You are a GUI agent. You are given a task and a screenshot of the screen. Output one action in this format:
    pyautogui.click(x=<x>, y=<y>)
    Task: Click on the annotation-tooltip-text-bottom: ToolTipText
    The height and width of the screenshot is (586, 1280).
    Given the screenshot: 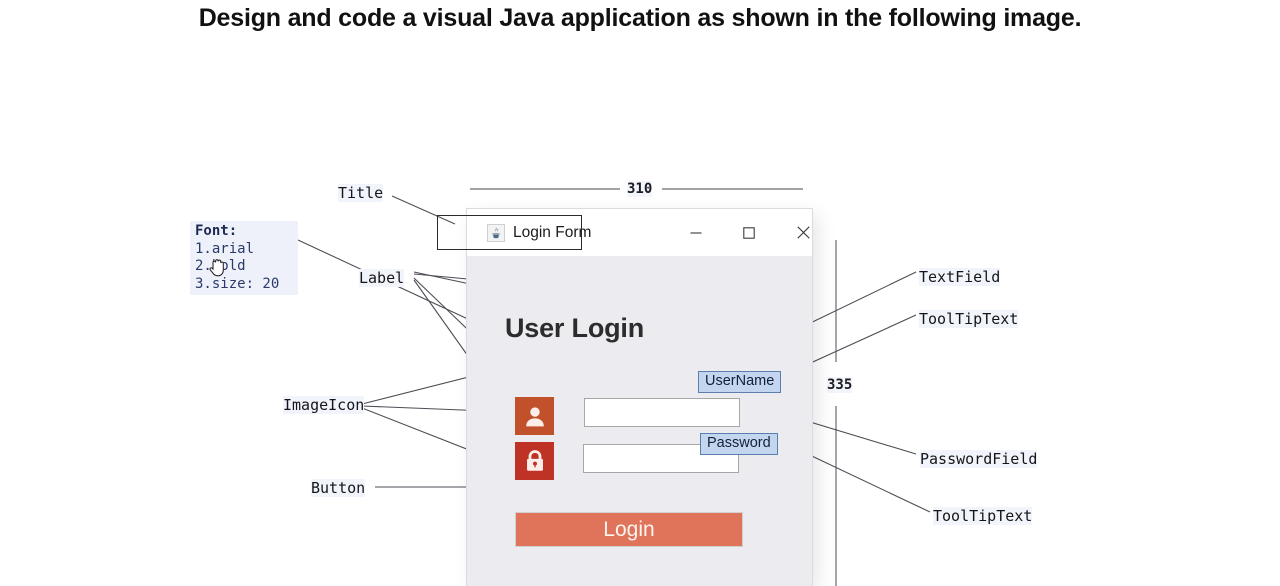 What is the action you would take?
    pyautogui.click(x=983, y=516)
    